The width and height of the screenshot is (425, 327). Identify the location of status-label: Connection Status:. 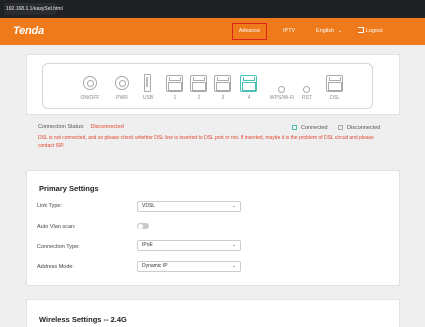
(61, 127).